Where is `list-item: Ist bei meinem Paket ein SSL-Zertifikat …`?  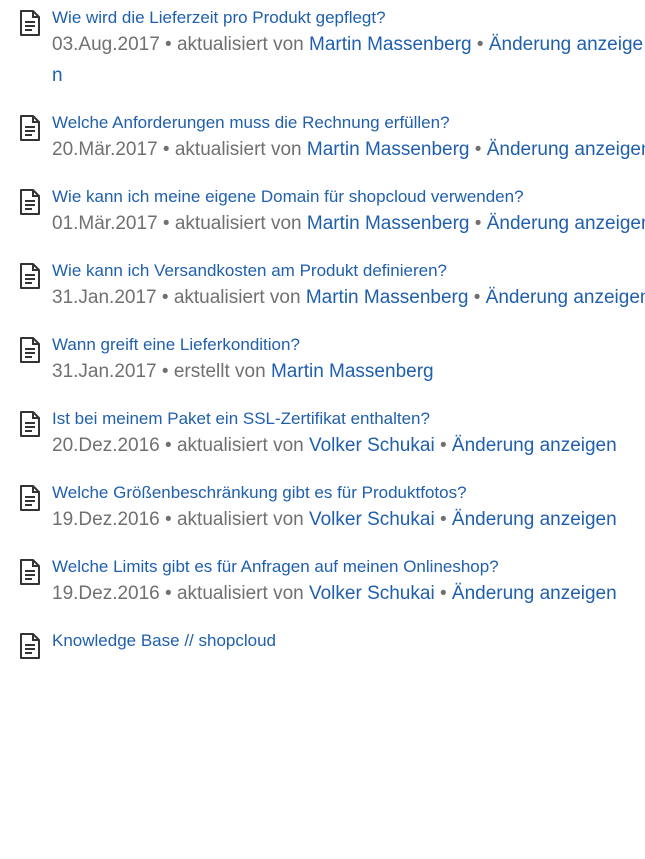
list-item: Ist bei meinem Paket ein SSL-Zertifikat … is located at coordinates (328, 434).